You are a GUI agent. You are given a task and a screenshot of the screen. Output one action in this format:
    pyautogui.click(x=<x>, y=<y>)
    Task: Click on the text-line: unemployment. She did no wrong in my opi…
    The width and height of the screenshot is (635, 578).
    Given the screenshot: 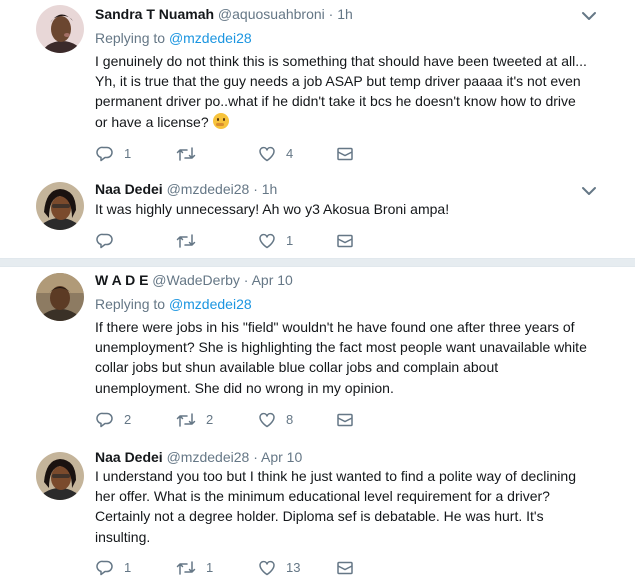 What is the action you would take?
    pyautogui.click(x=244, y=387)
    